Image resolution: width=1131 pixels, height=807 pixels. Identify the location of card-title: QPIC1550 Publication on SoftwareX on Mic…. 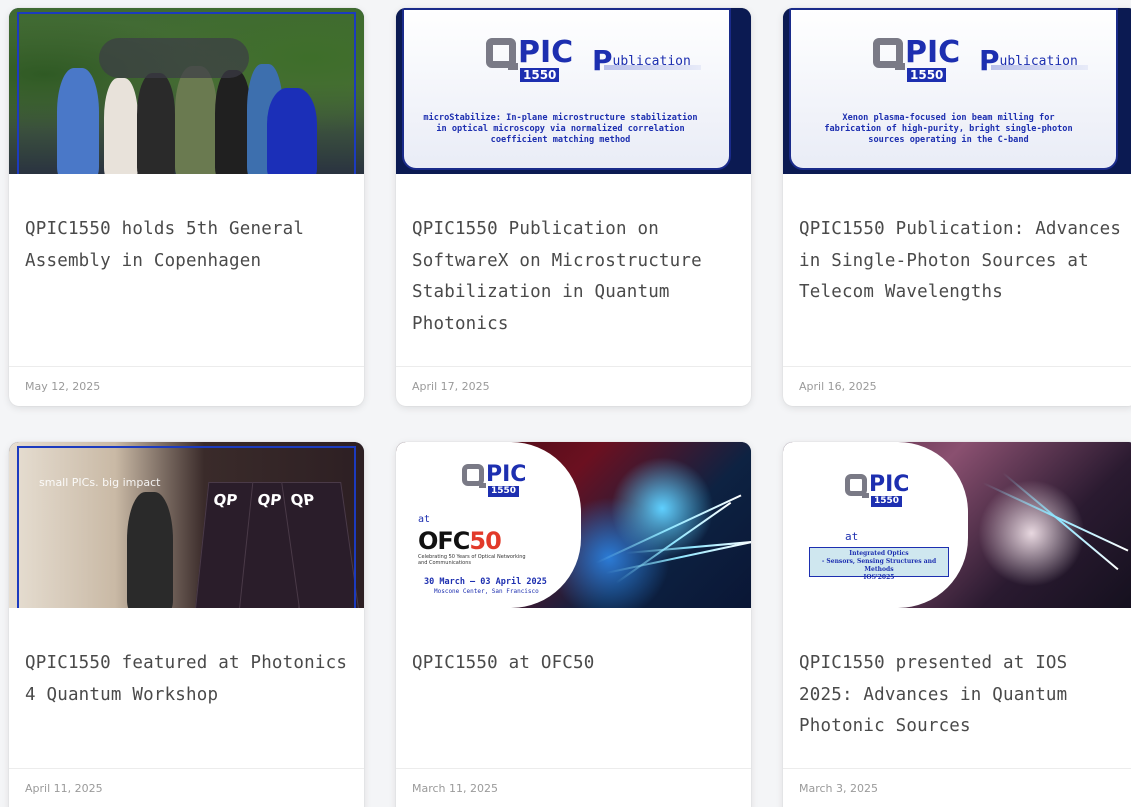
(574, 277).